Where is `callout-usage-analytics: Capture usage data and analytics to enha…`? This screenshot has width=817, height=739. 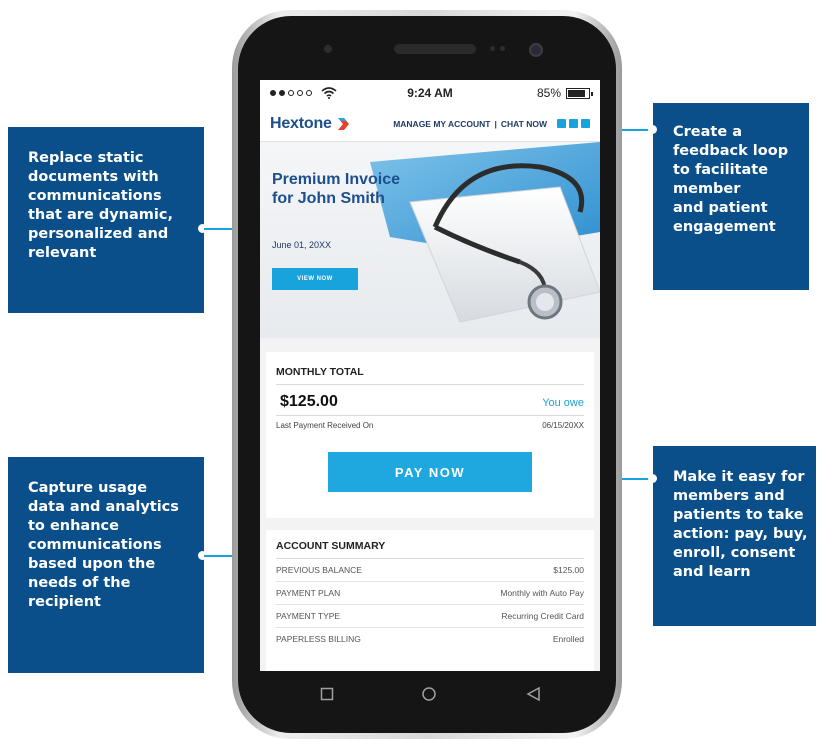
callout-usage-analytics: Capture usage data and analytics to enha… is located at coordinates (106, 565).